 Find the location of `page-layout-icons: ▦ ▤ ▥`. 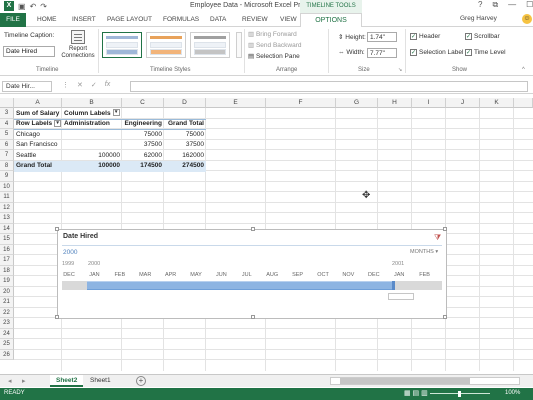

page-layout-icons: ▦ ▤ ▥ is located at coordinates (416, 393).